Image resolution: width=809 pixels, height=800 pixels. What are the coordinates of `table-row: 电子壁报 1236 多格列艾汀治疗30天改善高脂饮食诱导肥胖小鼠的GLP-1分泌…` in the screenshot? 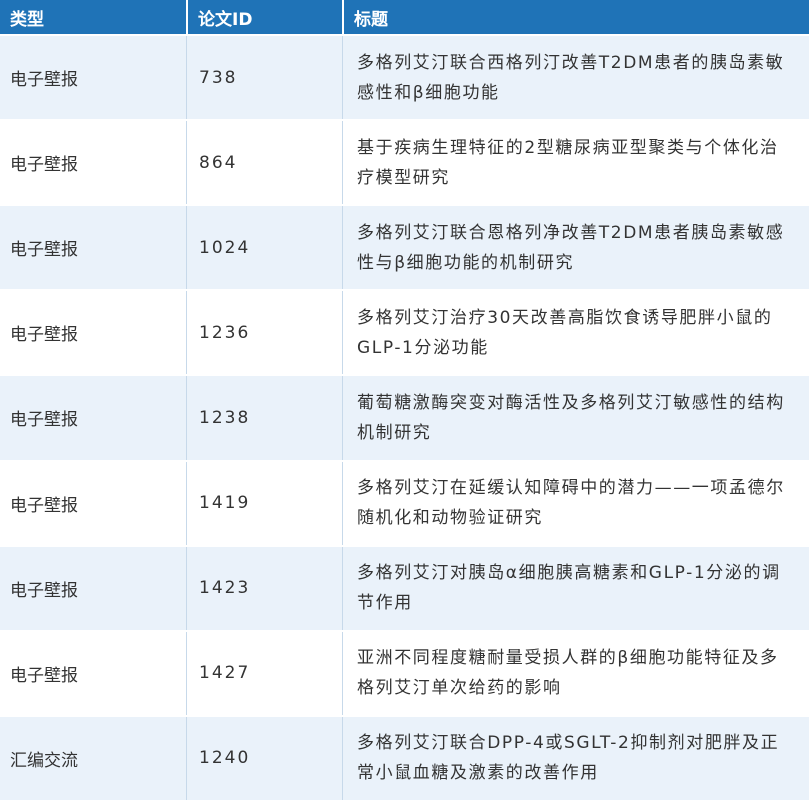 It's located at (404, 332).